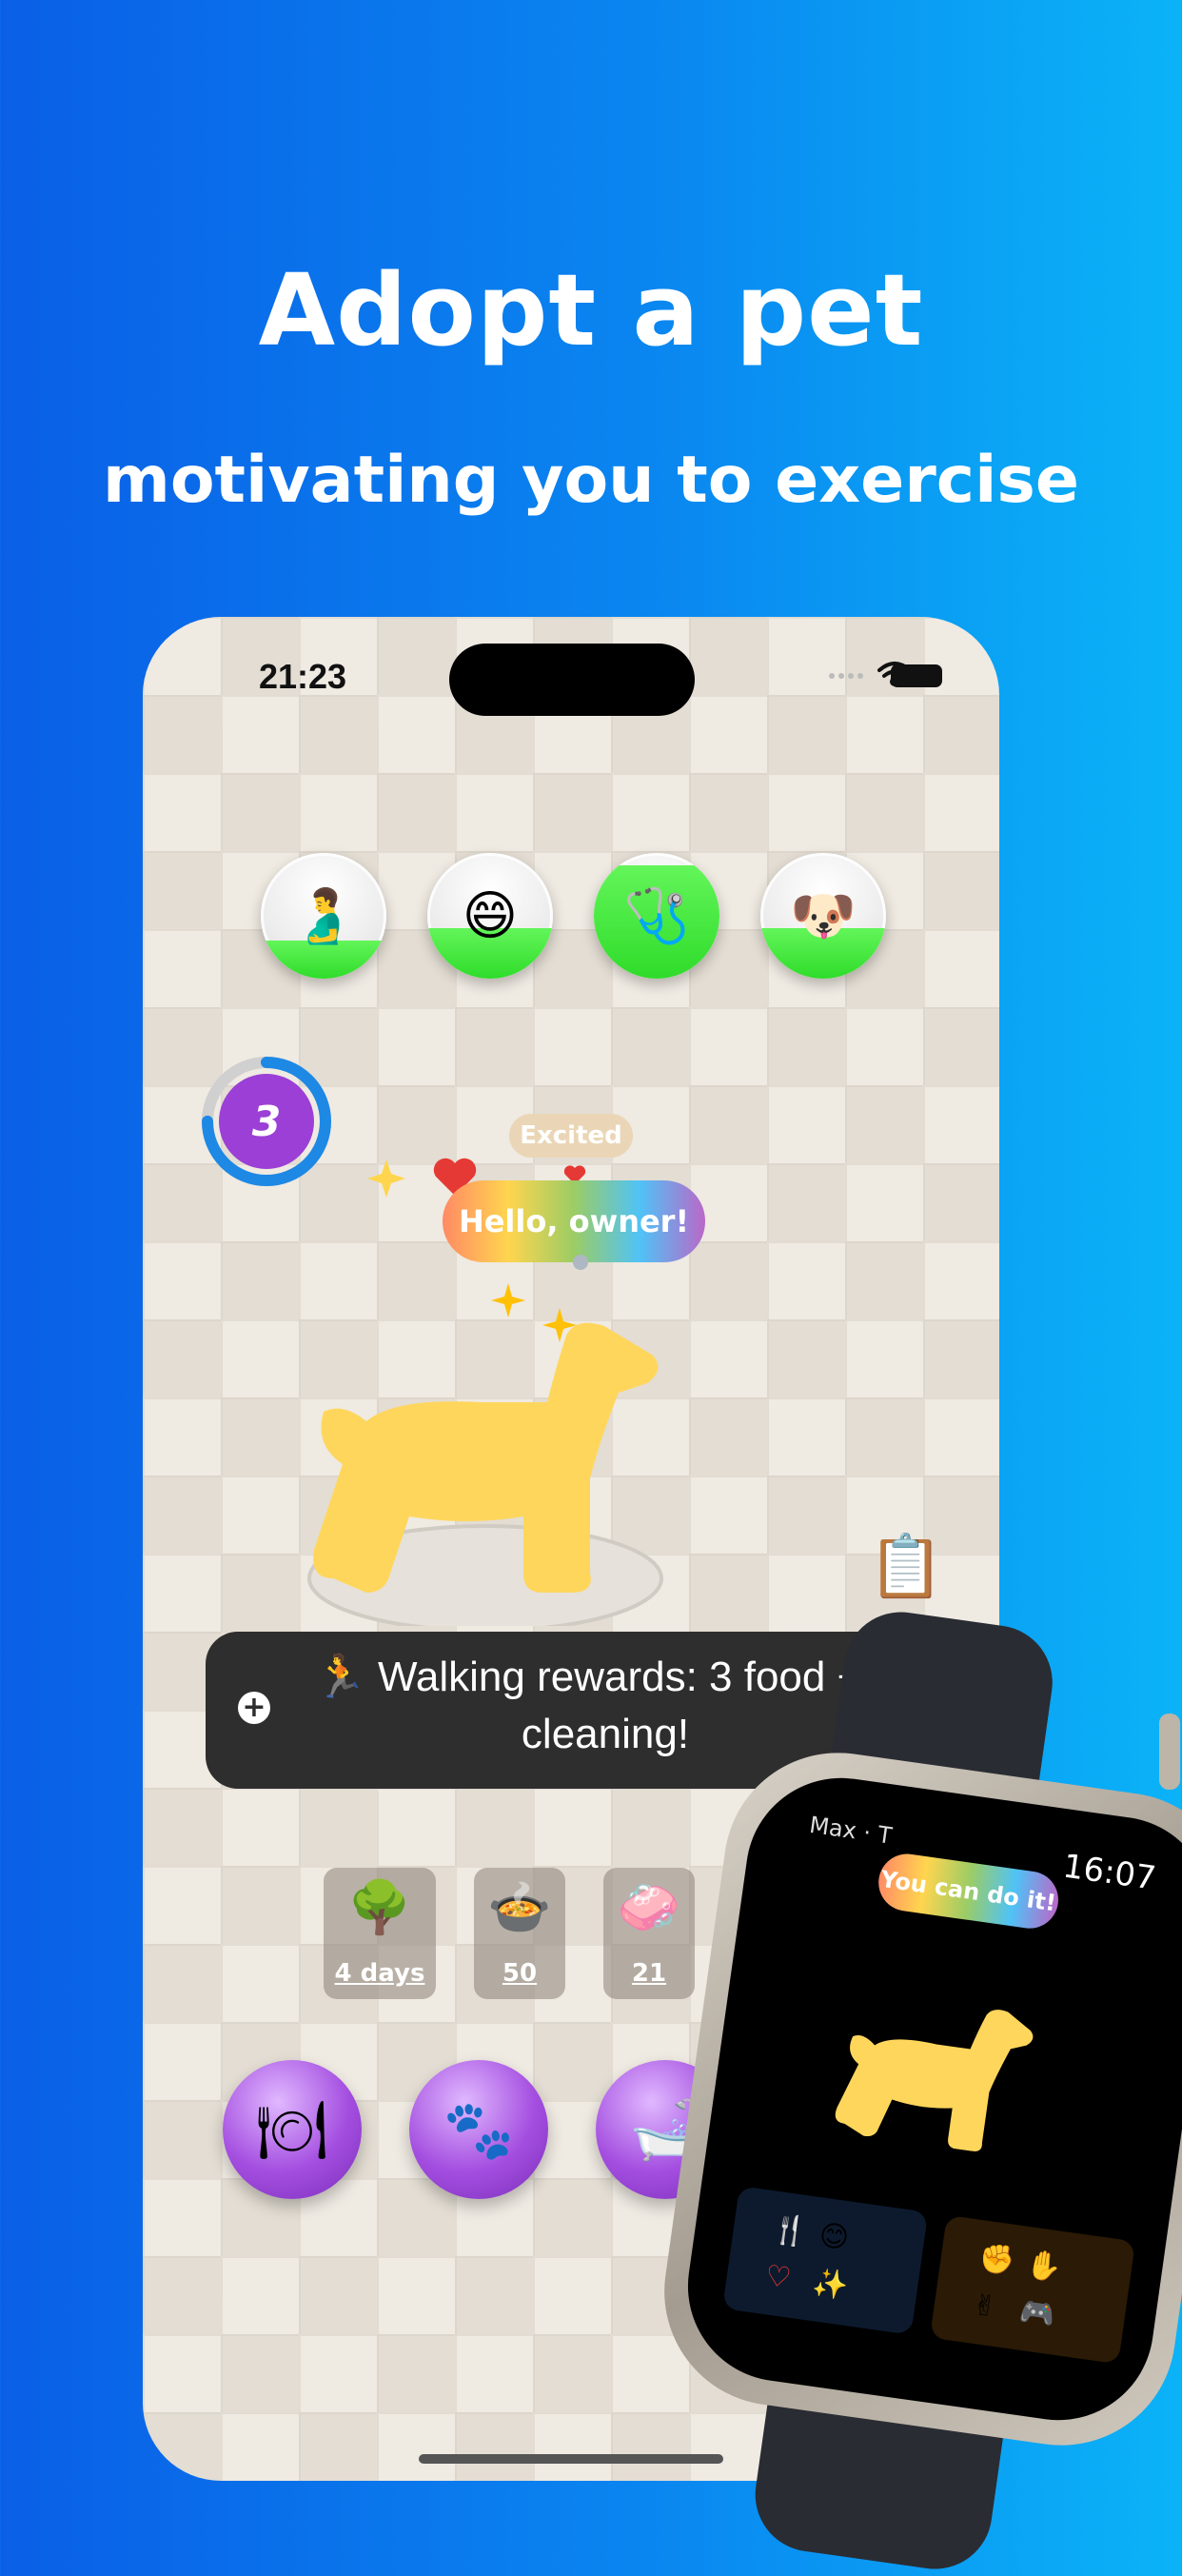  Describe the element at coordinates (591, 480) in the screenshot. I see `subheadline: motivating you to exercise` at that location.